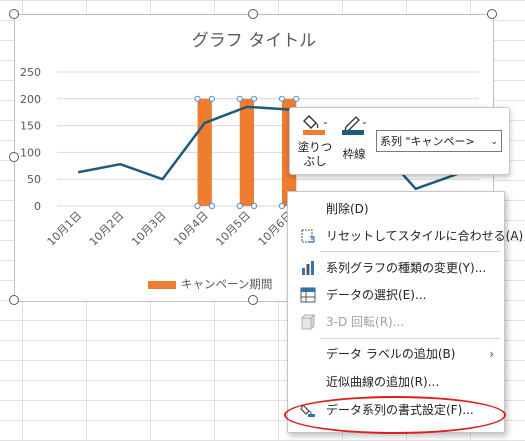 The width and height of the screenshot is (525, 441). I want to click on select-data-icon, so click(308, 295).